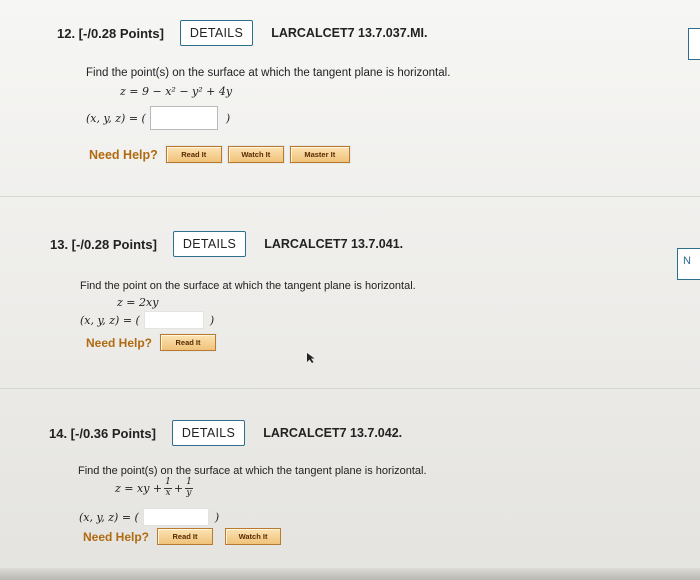 This screenshot has width=700, height=580. I want to click on question-12-code: LARCALCET7 13.7.037.MI., so click(349, 33).